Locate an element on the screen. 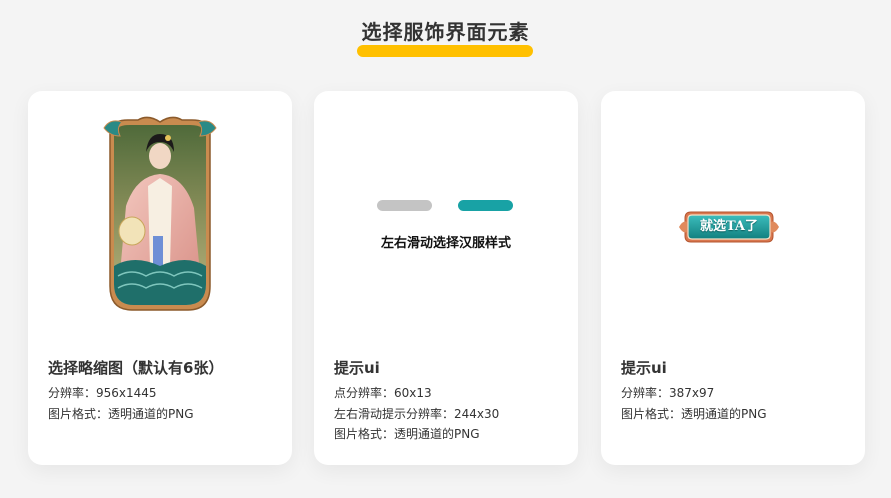  page-header: 选择服饰界面元素 is located at coordinates (445, 30).